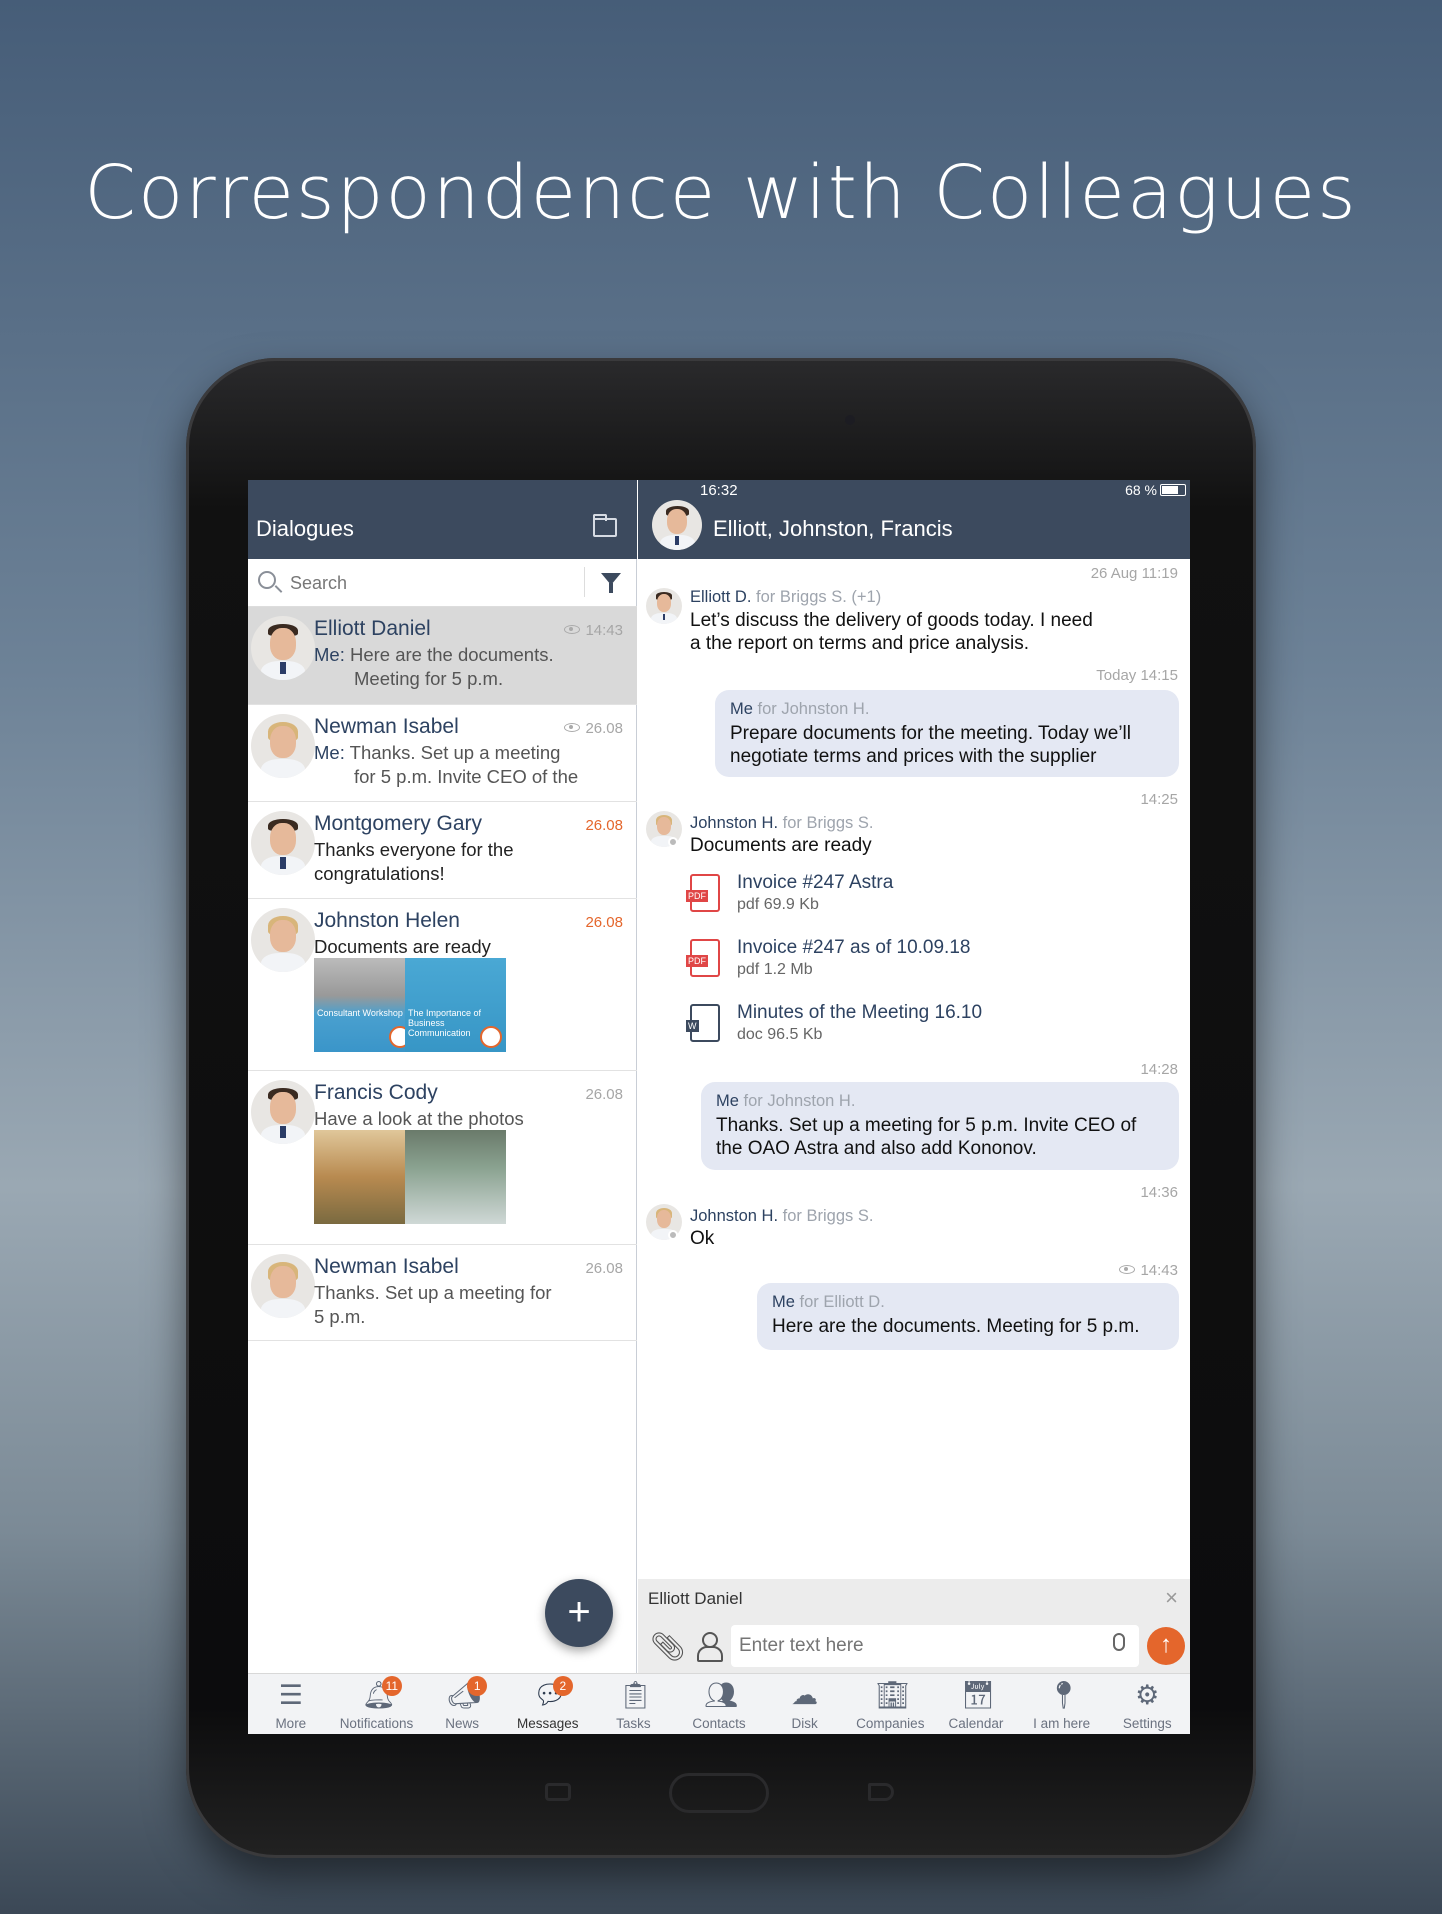 The width and height of the screenshot is (1442, 1914). Describe the element at coordinates (462, 1704) in the screenshot. I see `nav-news: 📣︎ 1 News` at that location.